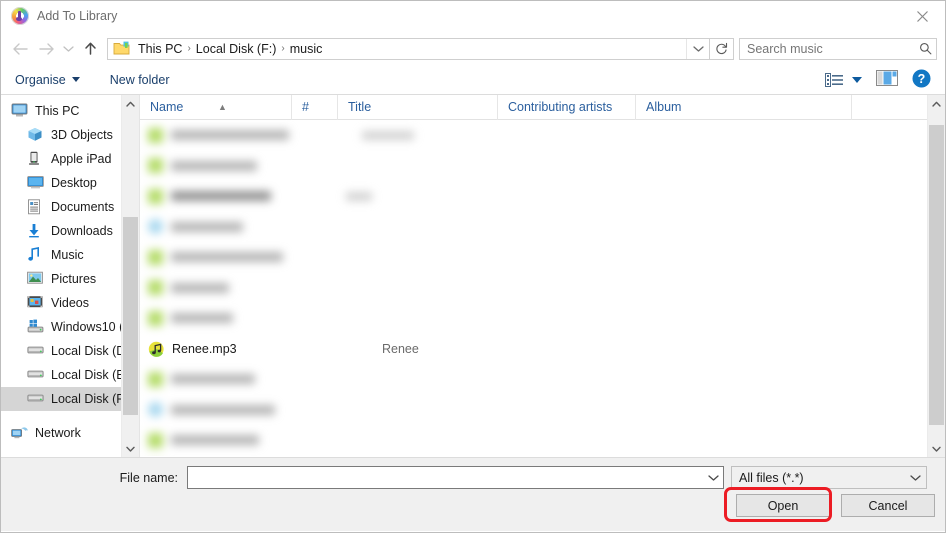 The width and height of the screenshot is (946, 533). I want to click on sidebar-item-desktop: Desktop, so click(70, 183).